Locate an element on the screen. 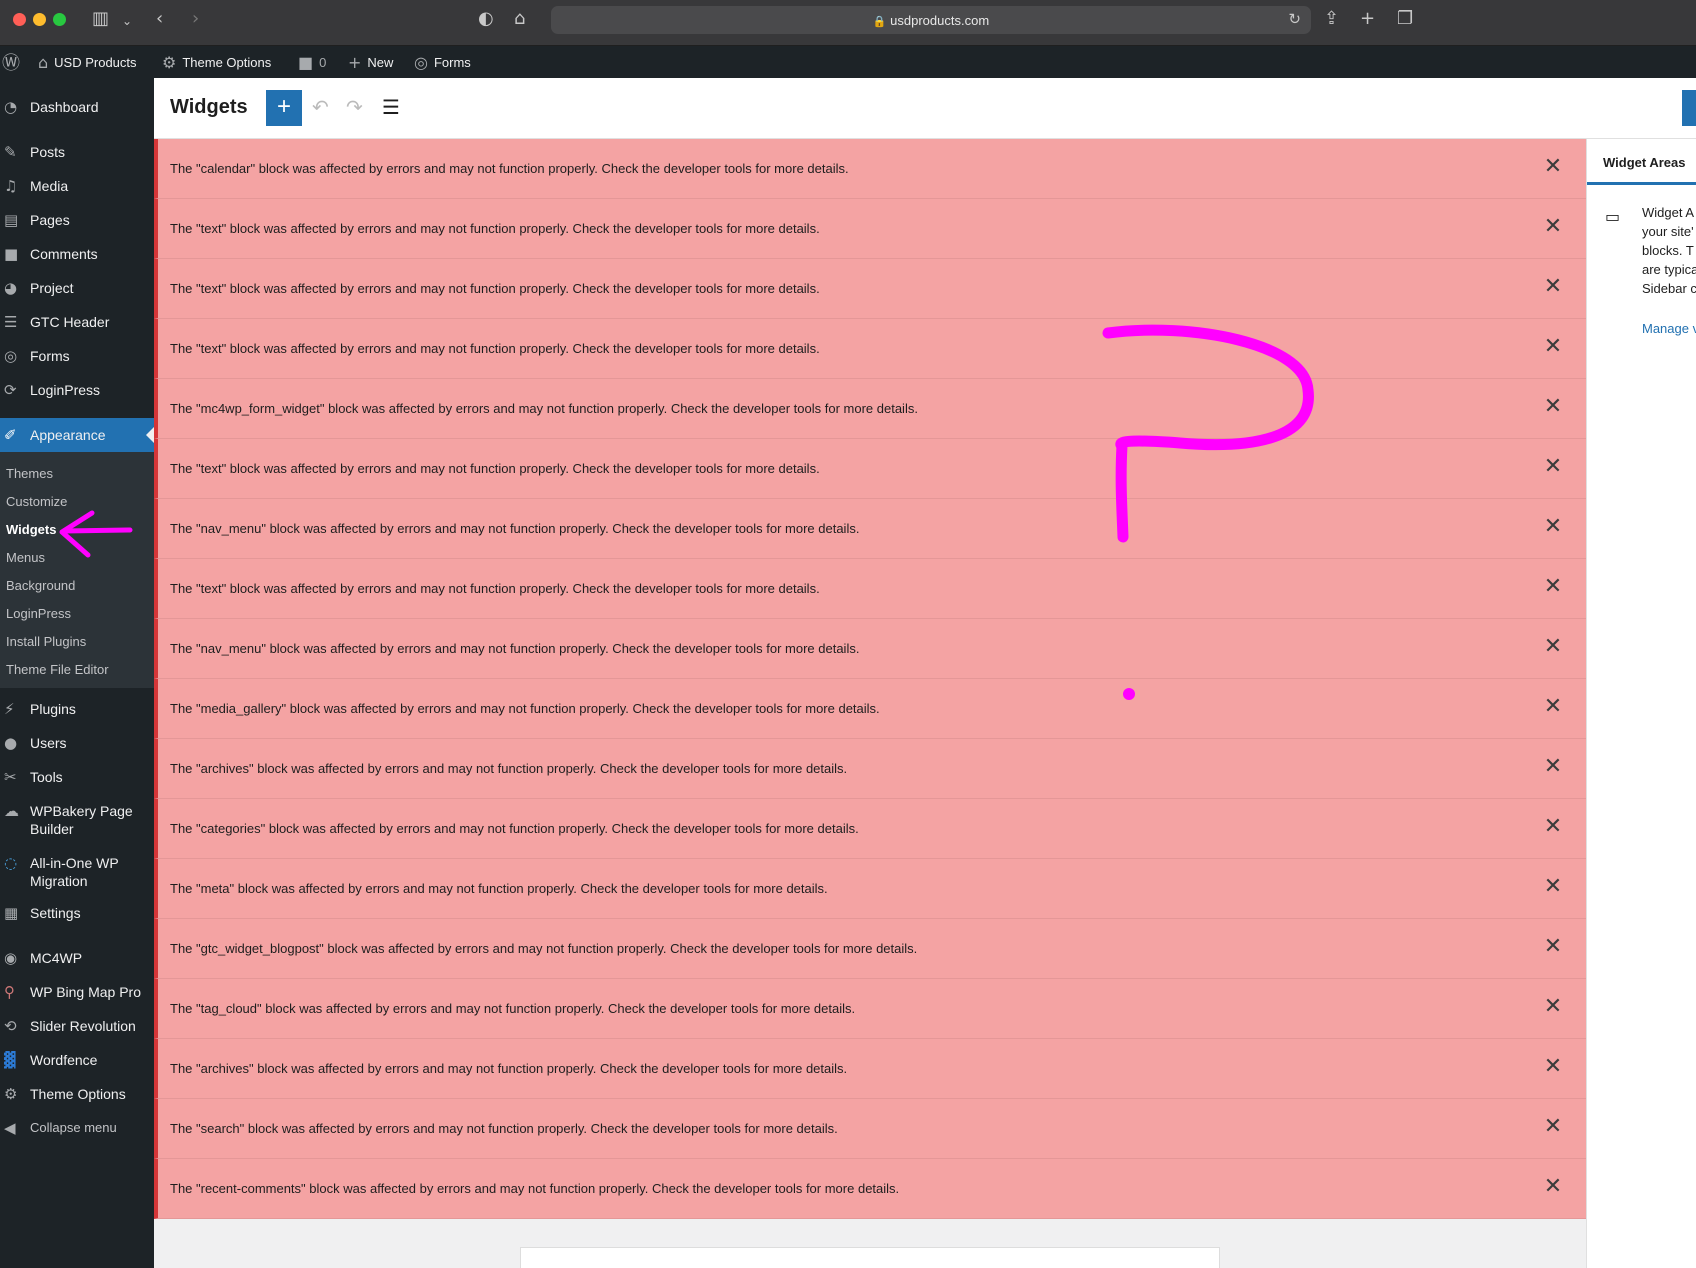  sidebar-item-comments: ■ Comments is located at coordinates (77, 254).